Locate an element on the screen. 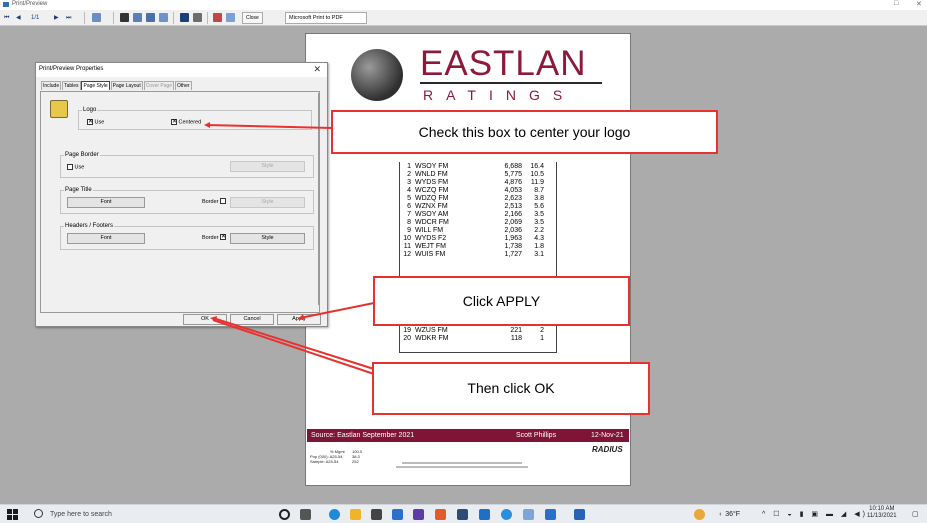 This screenshot has height=523, width=927. app-icon-a is located at coordinates (418, 514).